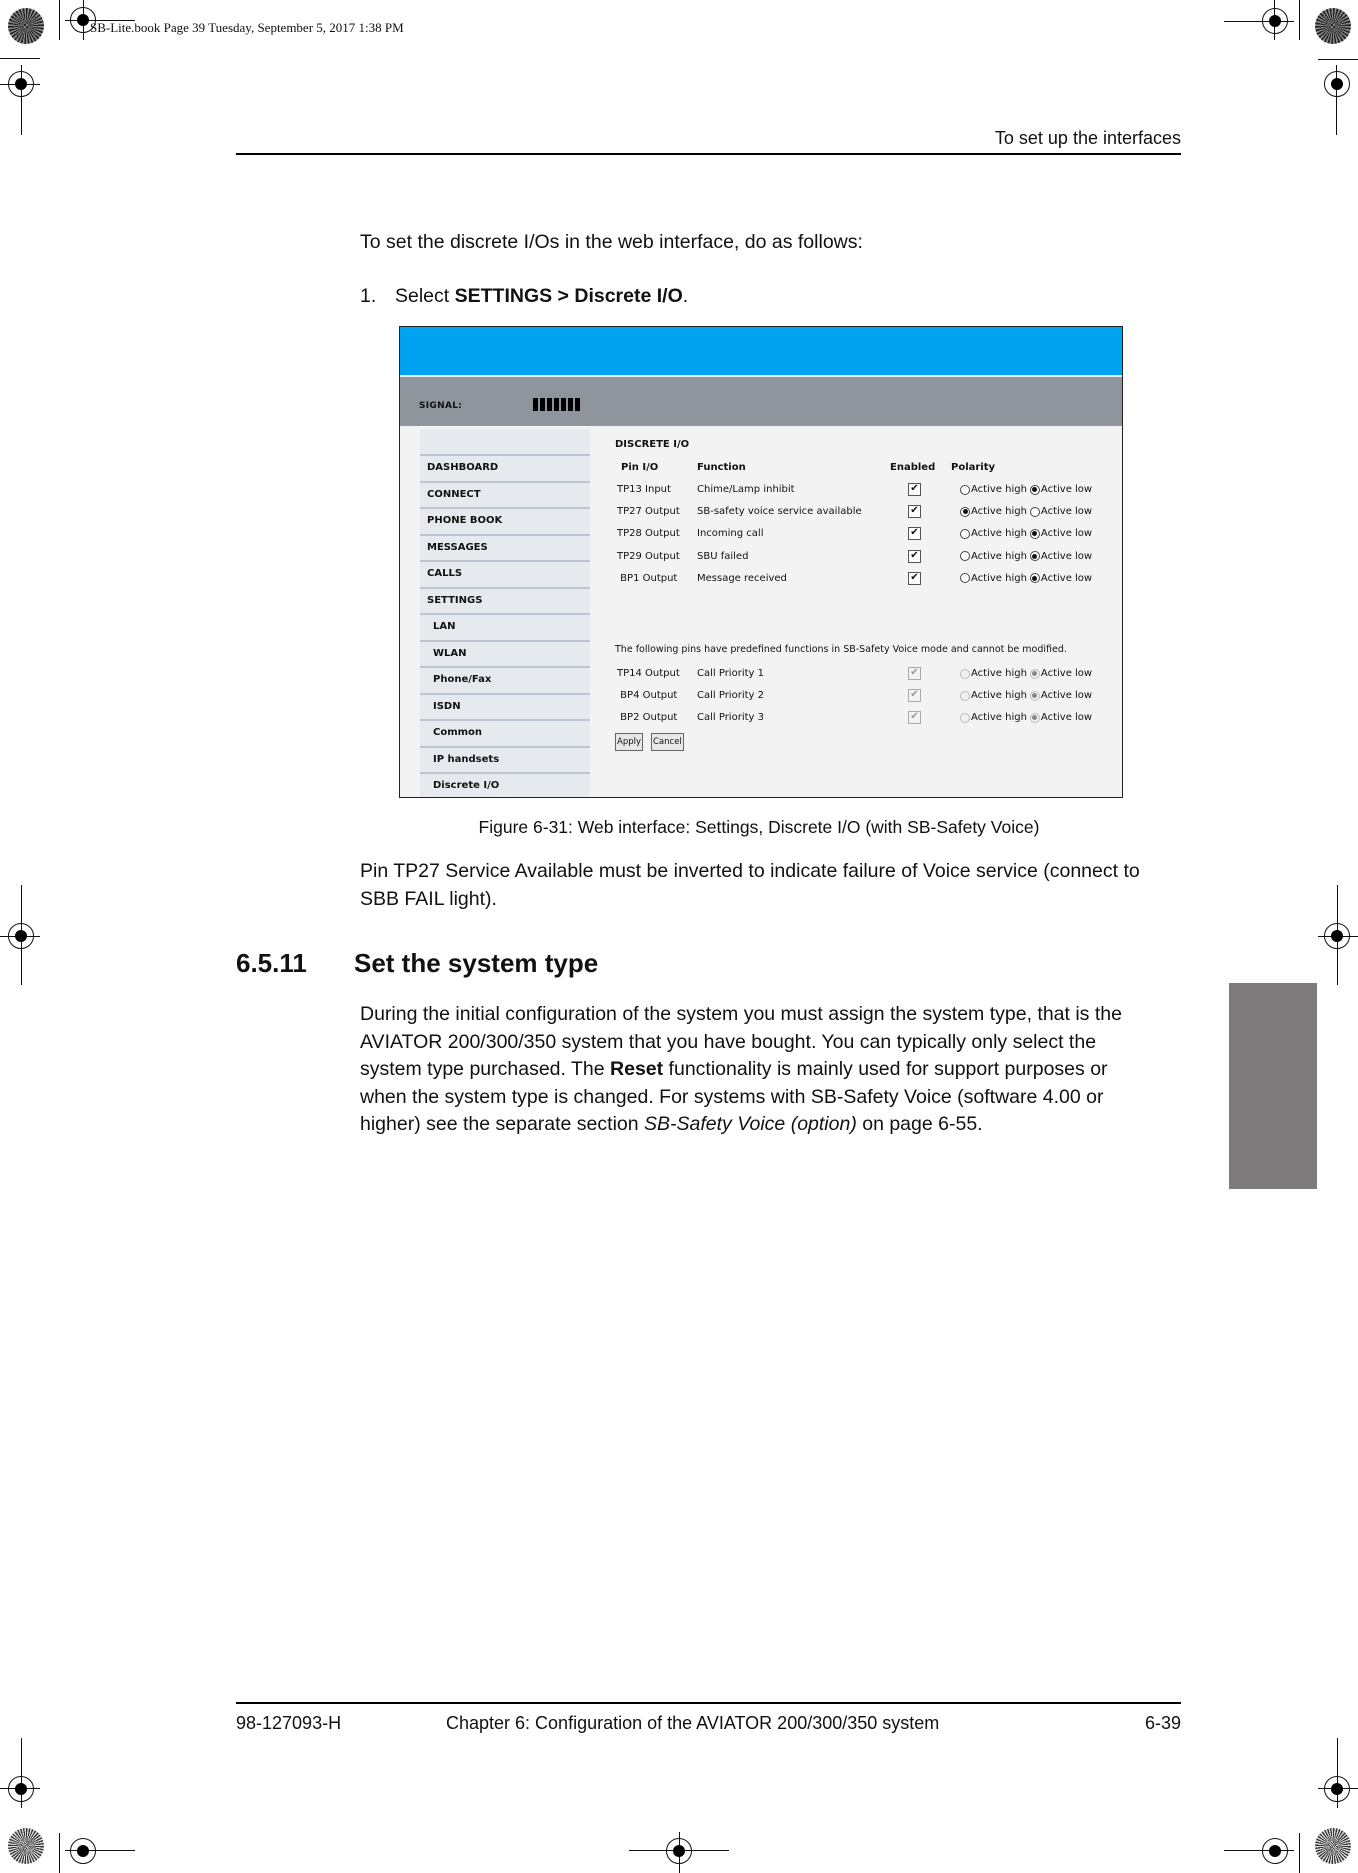  Describe the element at coordinates (271, 963) in the screenshot. I see `section-number: 6.5.11` at that location.